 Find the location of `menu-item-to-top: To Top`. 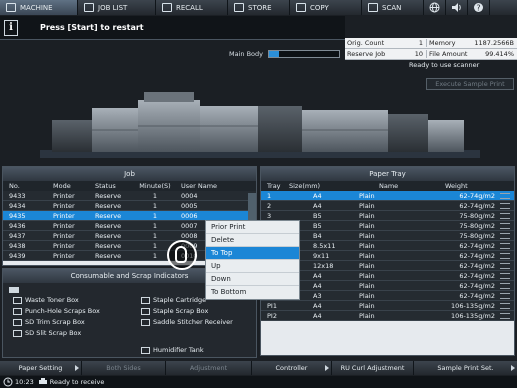

menu-item-to-top: To Top is located at coordinates (252, 253).